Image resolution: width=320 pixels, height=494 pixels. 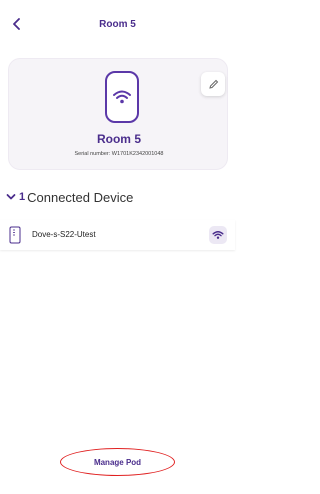 What do you see at coordinates (12, 197) in the screenshot?
I see `chevron-down-icon` at bounding box center [12, 197].